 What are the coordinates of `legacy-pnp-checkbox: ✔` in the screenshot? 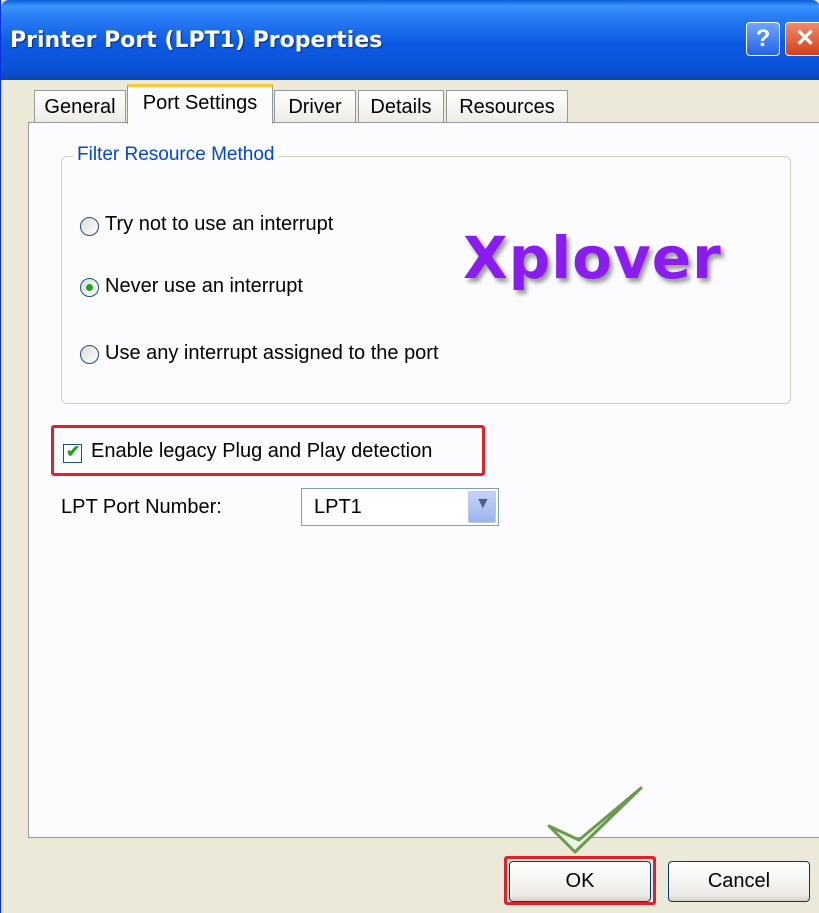 It's located at (72, 452).